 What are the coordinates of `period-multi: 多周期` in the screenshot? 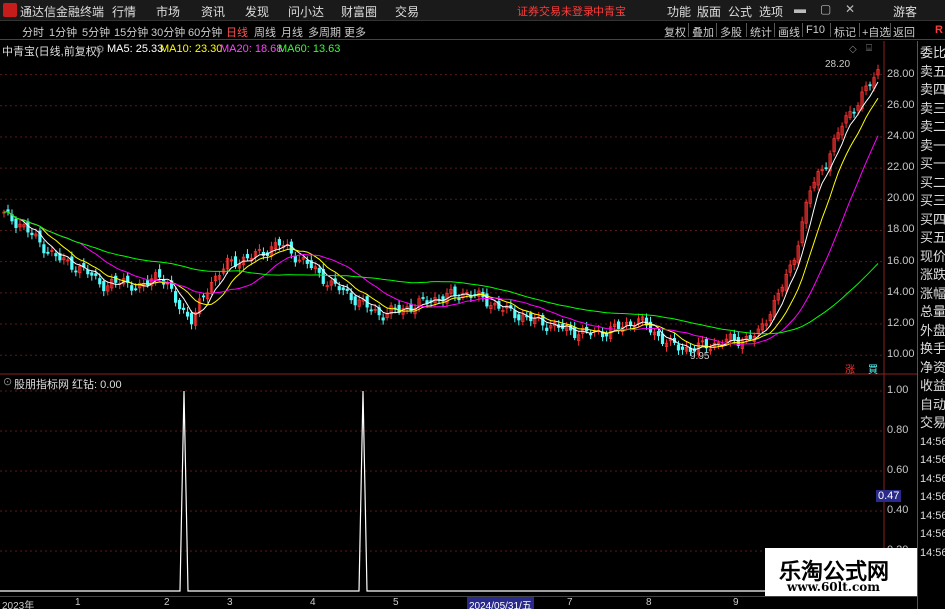 It's located at (324, 32).